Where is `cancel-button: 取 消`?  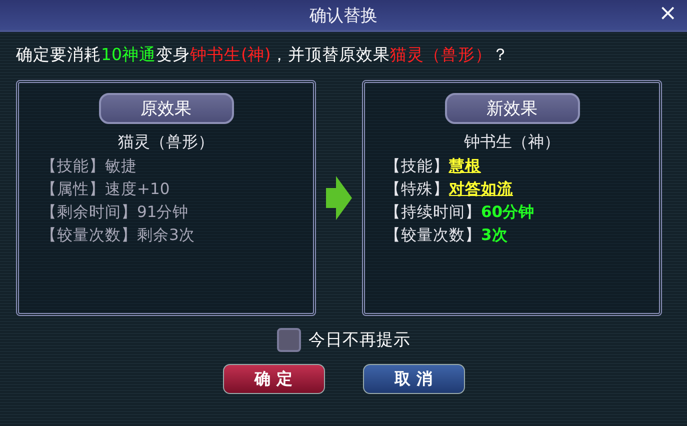
cancel-button: 取 消 is located at coordinates (413, 379).